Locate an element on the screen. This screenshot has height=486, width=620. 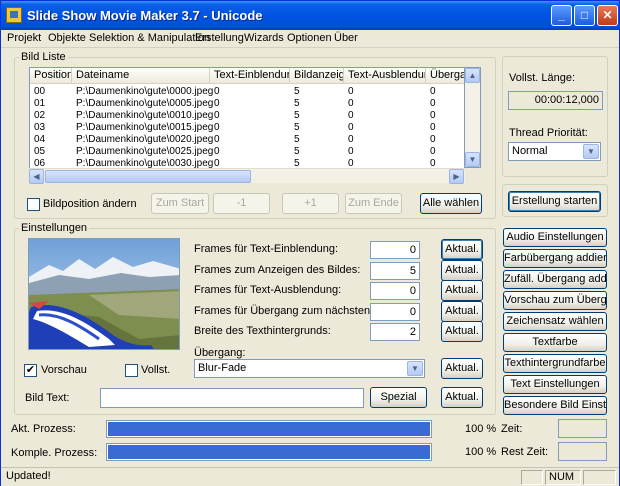
column-header-uebergang: Übergang is located at coordinates (445, 76).